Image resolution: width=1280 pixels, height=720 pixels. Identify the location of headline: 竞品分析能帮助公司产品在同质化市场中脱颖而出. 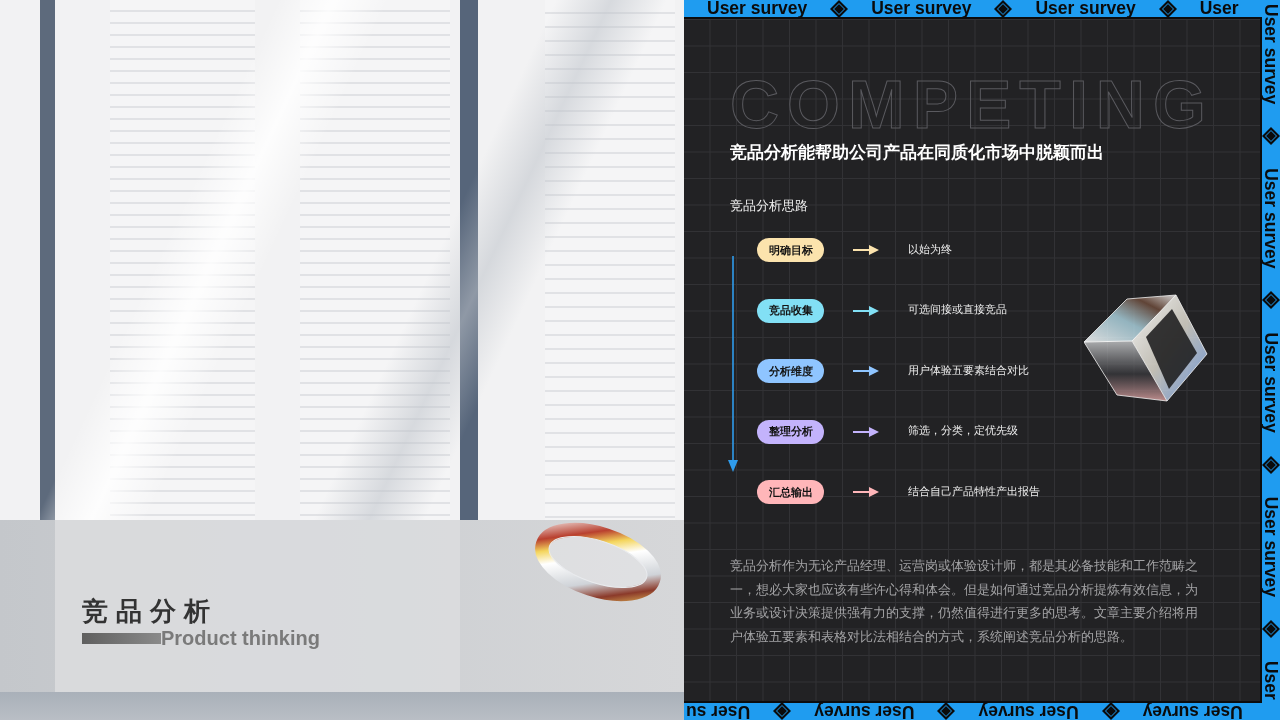
(917, 152).